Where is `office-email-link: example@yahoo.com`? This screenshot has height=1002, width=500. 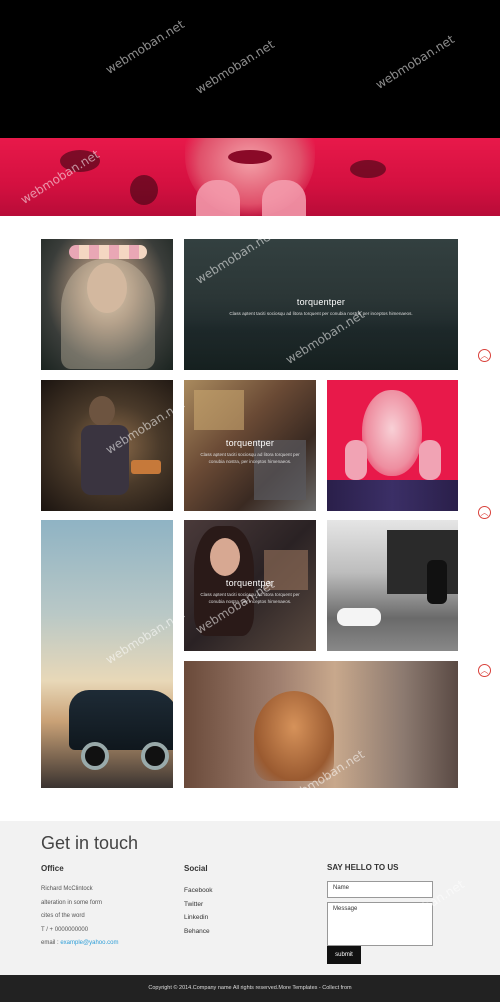
office-email-link: example@yahoo.com is located at coordinates (89, 943).